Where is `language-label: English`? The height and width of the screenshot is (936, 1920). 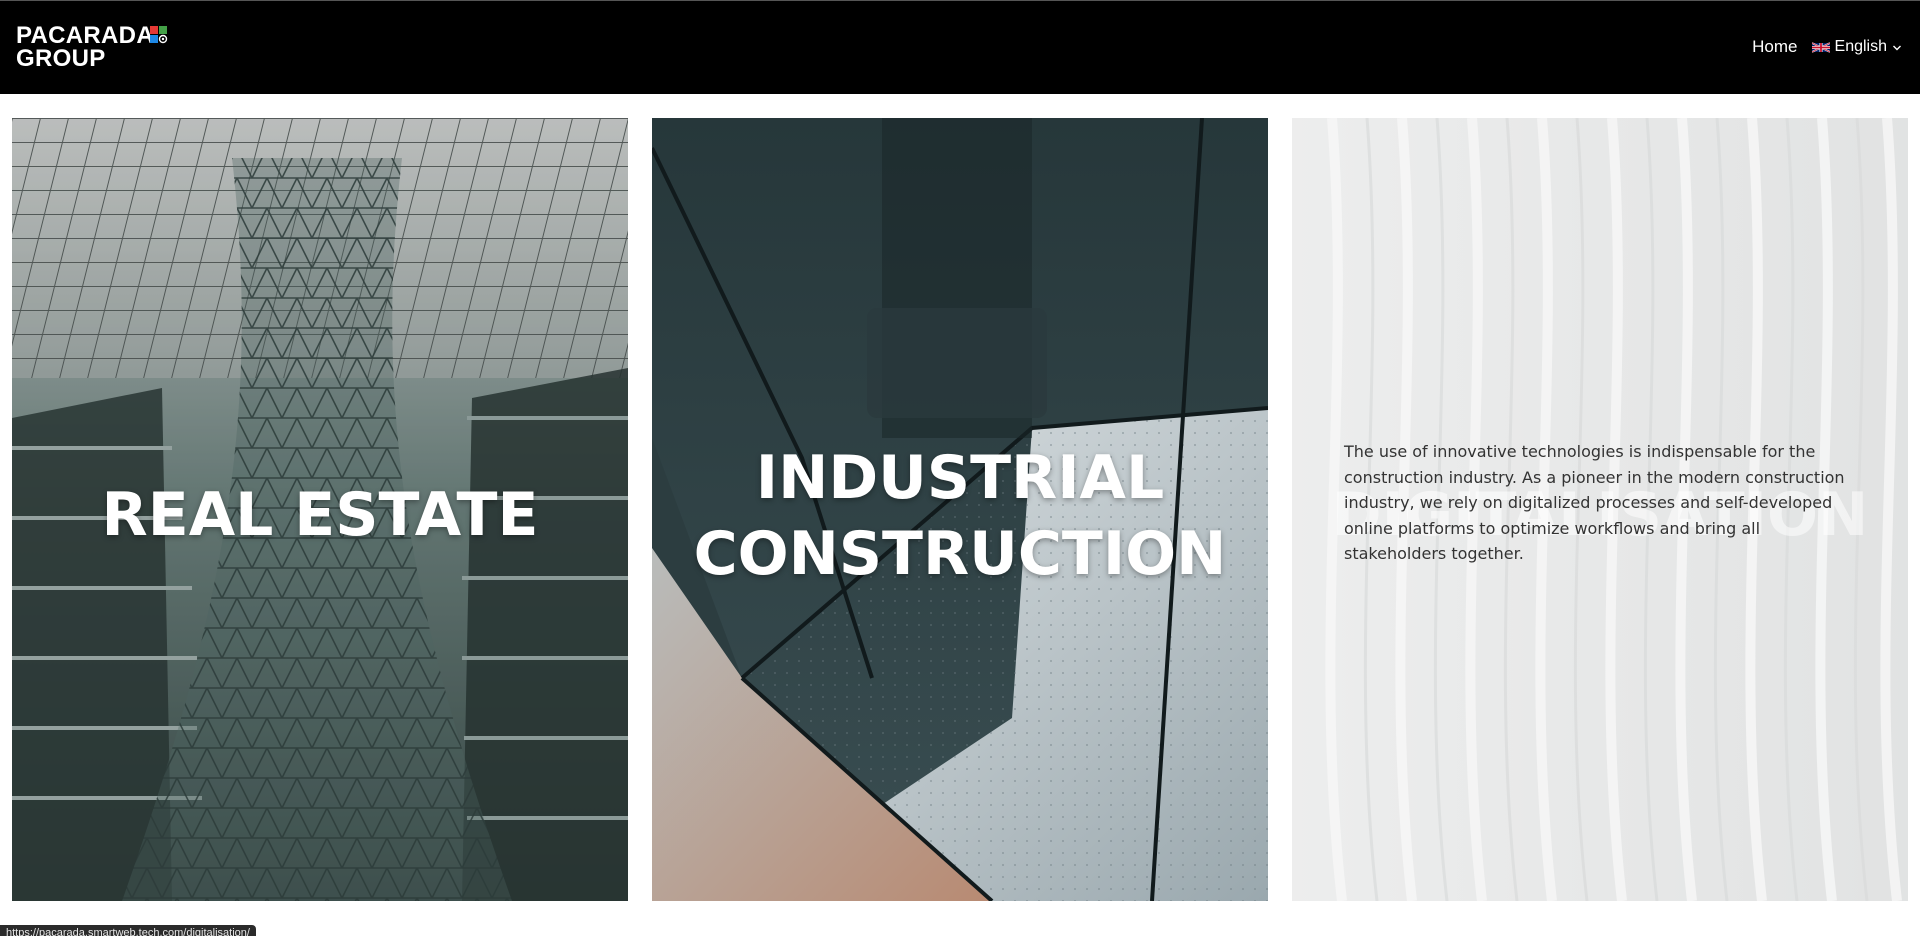
language-label: English is located at coordinates (1860, 46).